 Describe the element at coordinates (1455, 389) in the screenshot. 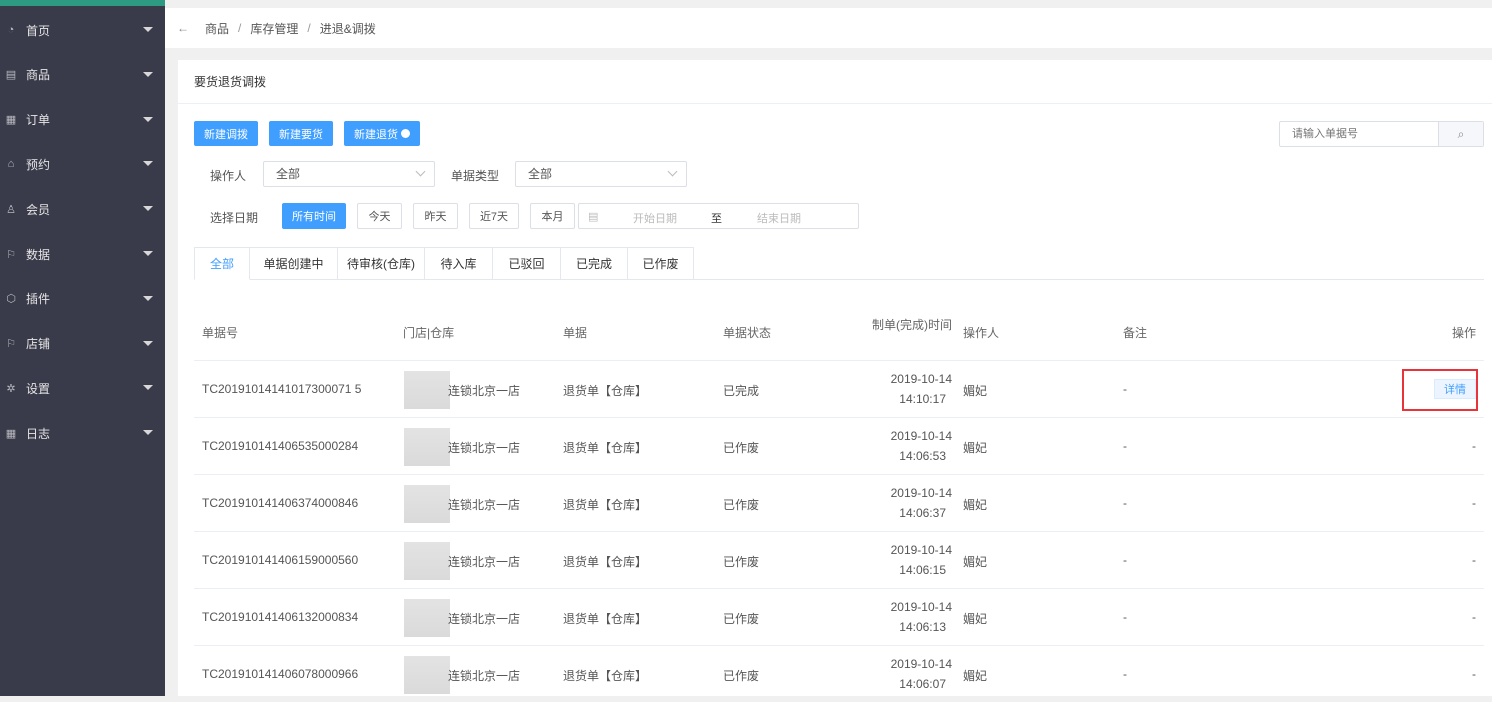

I see `detail-button: 详情` at that location.